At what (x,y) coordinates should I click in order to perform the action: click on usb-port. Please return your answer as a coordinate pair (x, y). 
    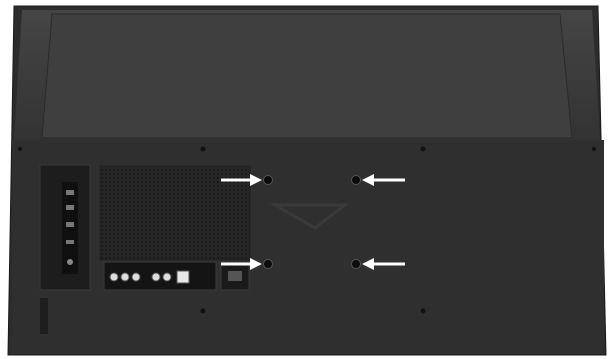
    Looking at the image, I should click on (70, 242).